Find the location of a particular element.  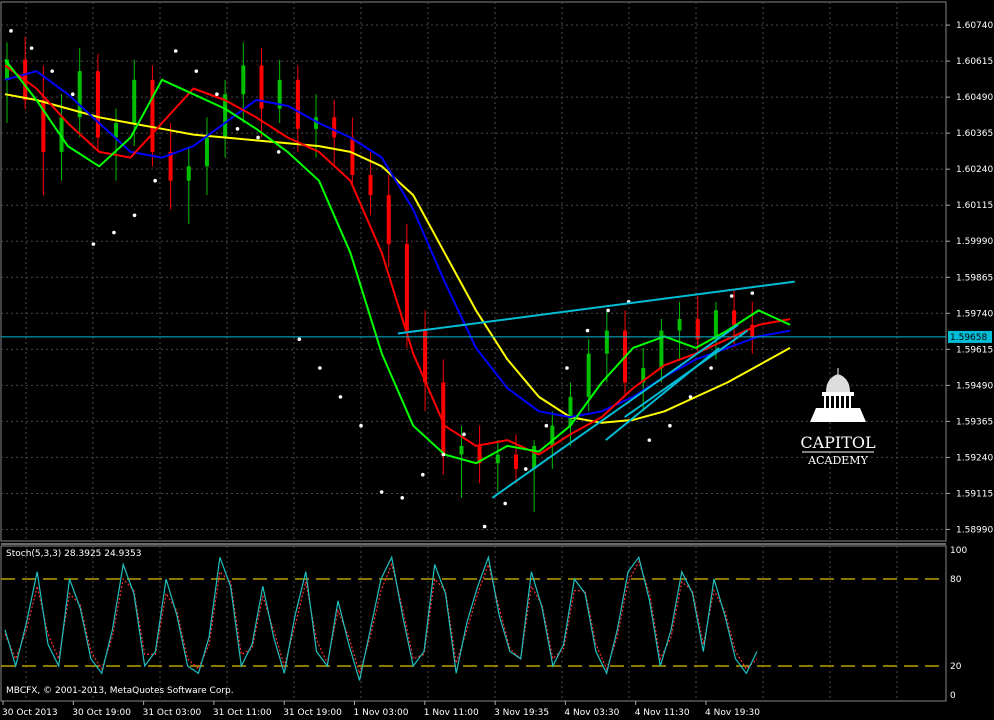

price-tick-label: 1.60365 is located at coordinates (974, 134).